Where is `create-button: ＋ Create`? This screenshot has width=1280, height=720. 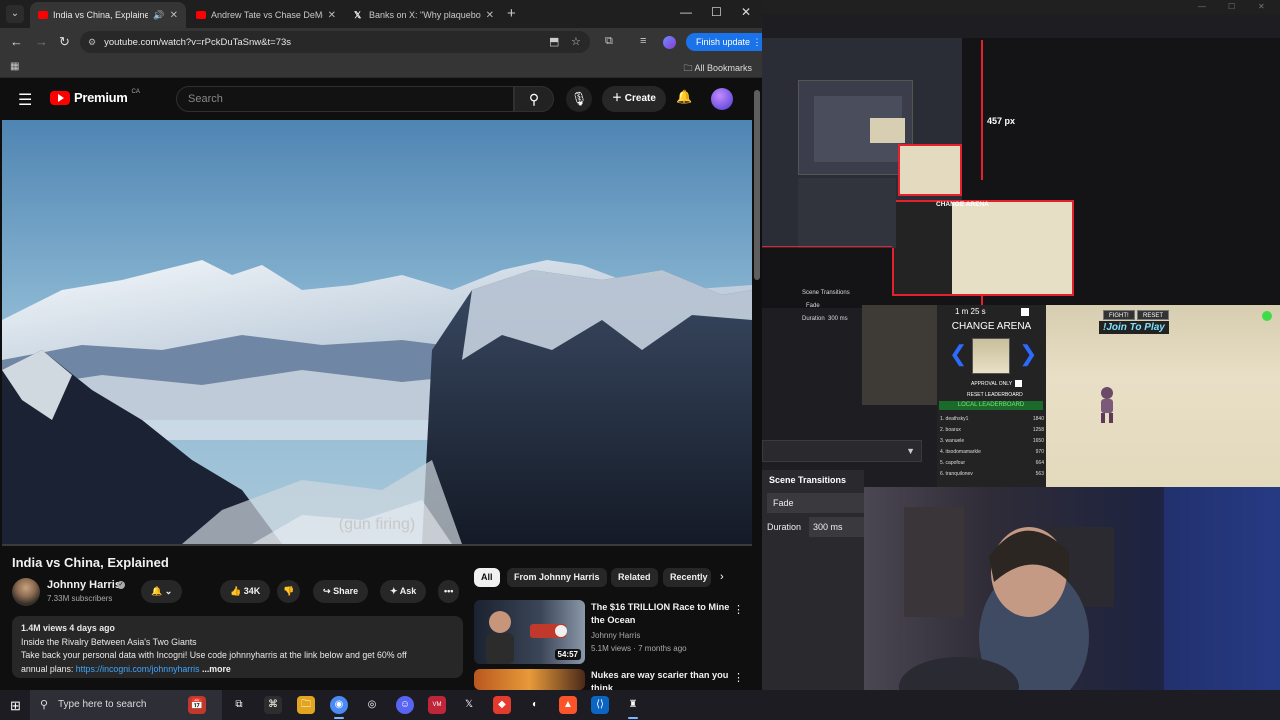 create-button: ＋ Create is located at coordinates (634, 99).